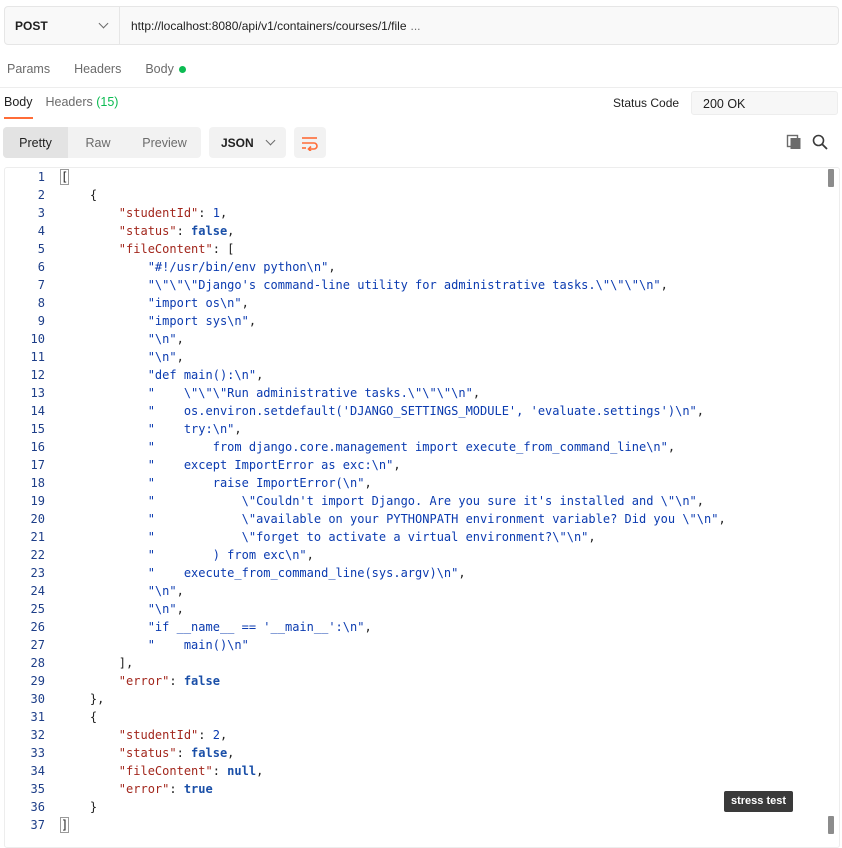  I want to click on tab-body: Body, so click(165, 69).